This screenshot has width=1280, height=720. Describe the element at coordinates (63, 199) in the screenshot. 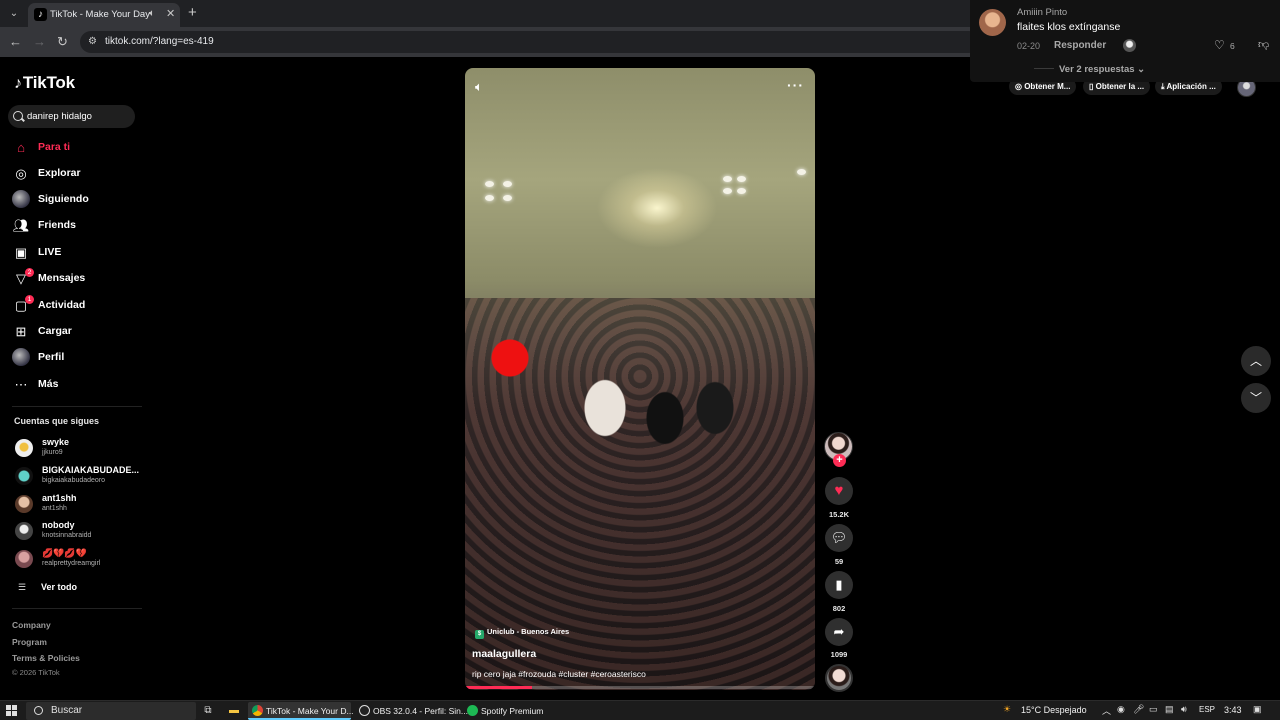

I see `nav-label: Siguiendo` at that location.